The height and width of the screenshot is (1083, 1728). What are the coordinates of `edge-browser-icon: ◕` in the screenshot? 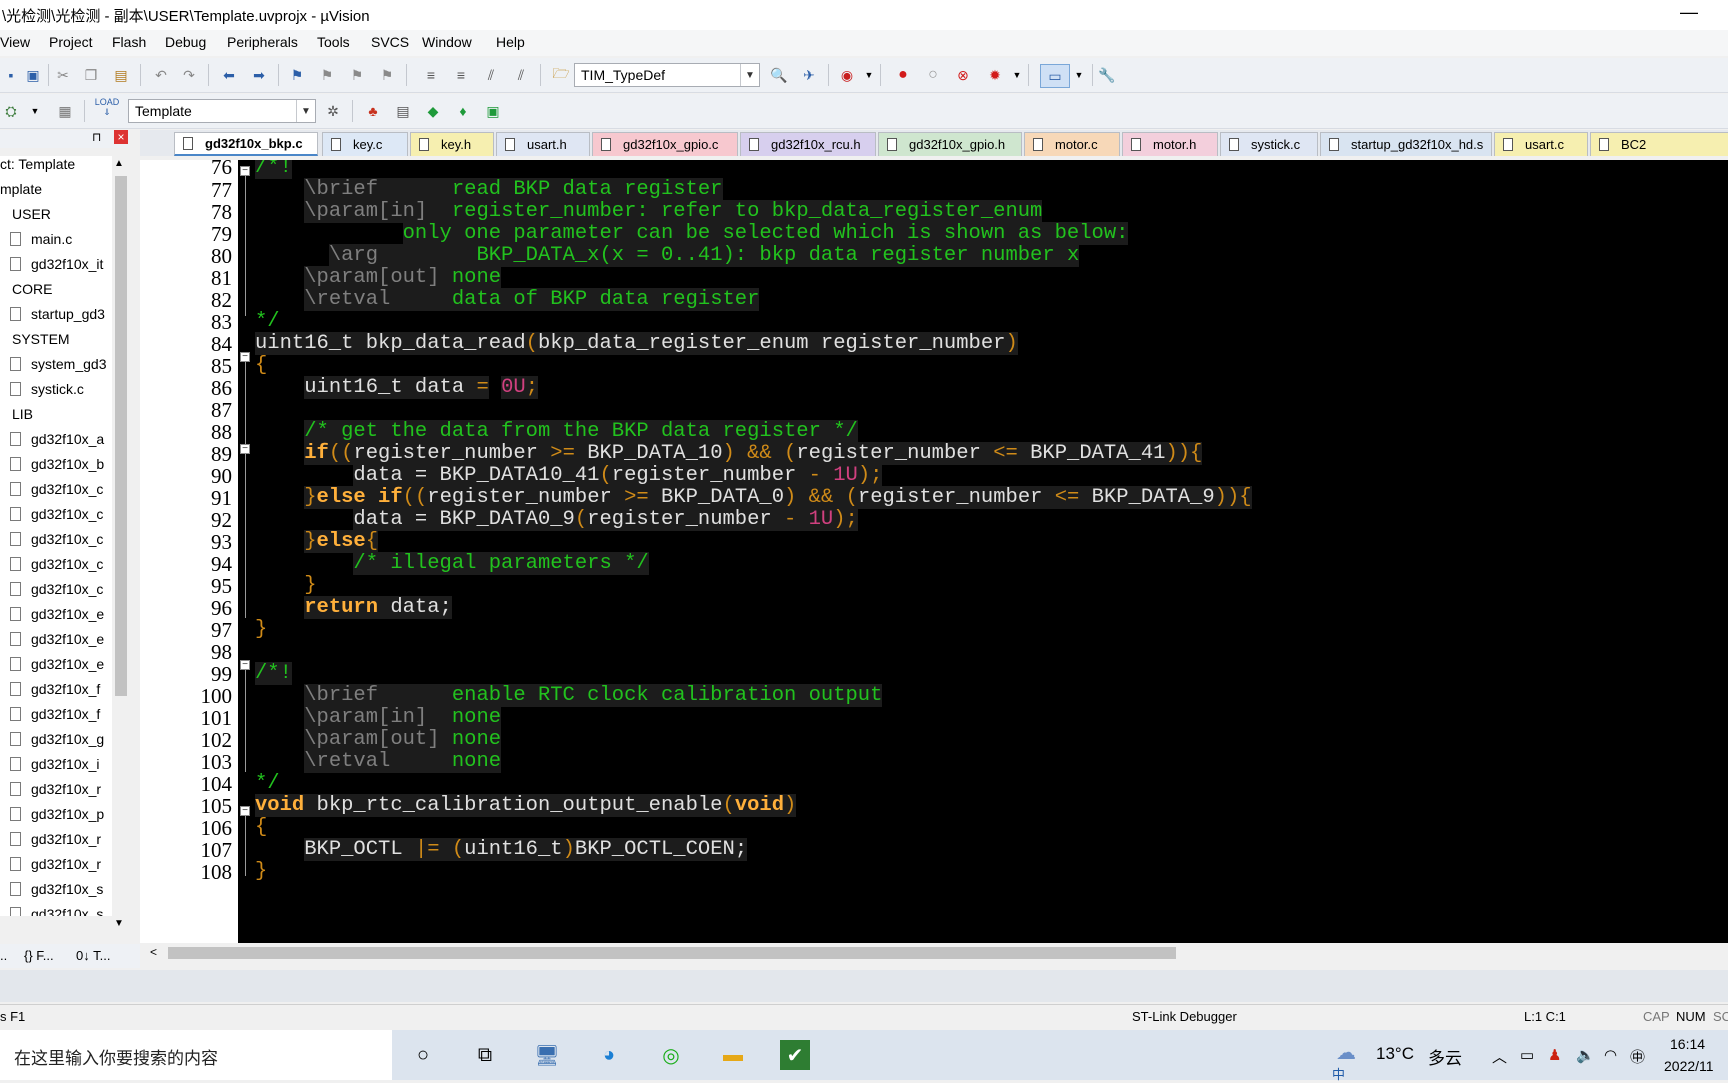 It's located at (609, 1055).